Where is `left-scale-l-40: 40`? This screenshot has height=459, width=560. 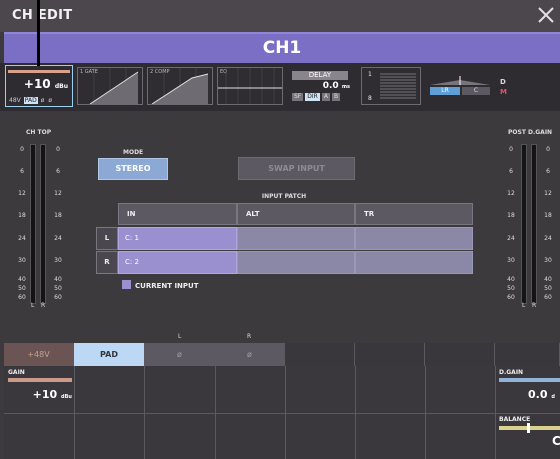
left-scale-l-40: 40 is located at coordinates (22, 279).